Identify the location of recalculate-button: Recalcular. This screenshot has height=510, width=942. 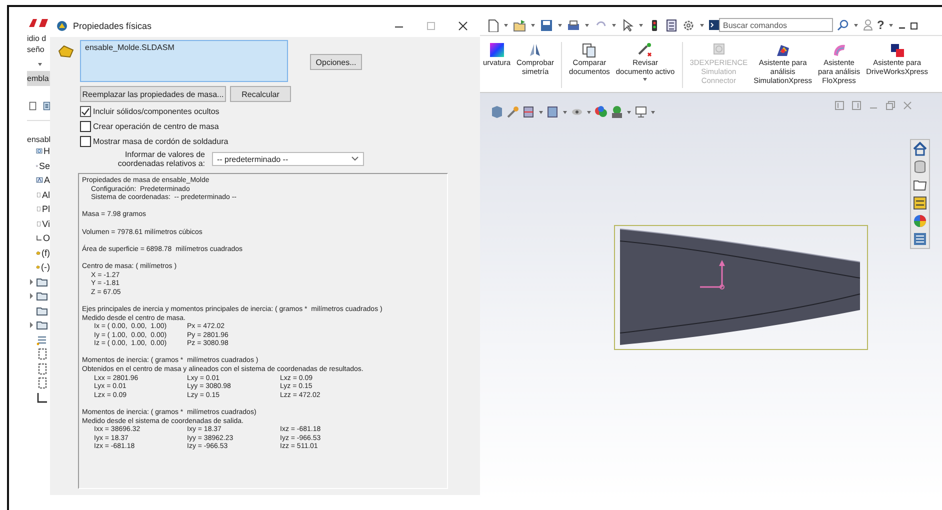
(260, 94).